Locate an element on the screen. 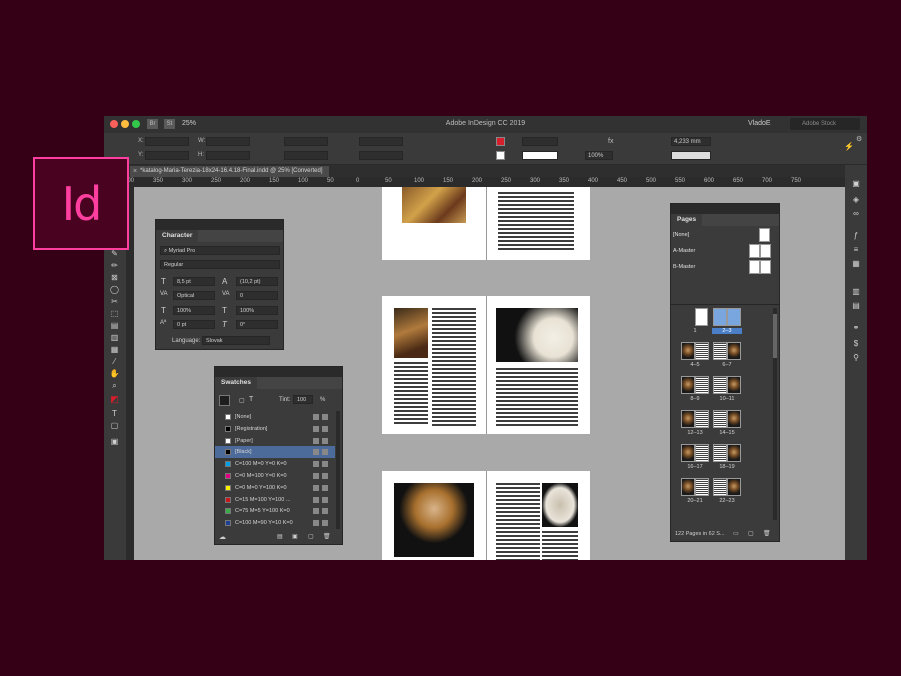 The image size is (901, 676). properties-icon: ▣ is located at coordinates (856, 183).